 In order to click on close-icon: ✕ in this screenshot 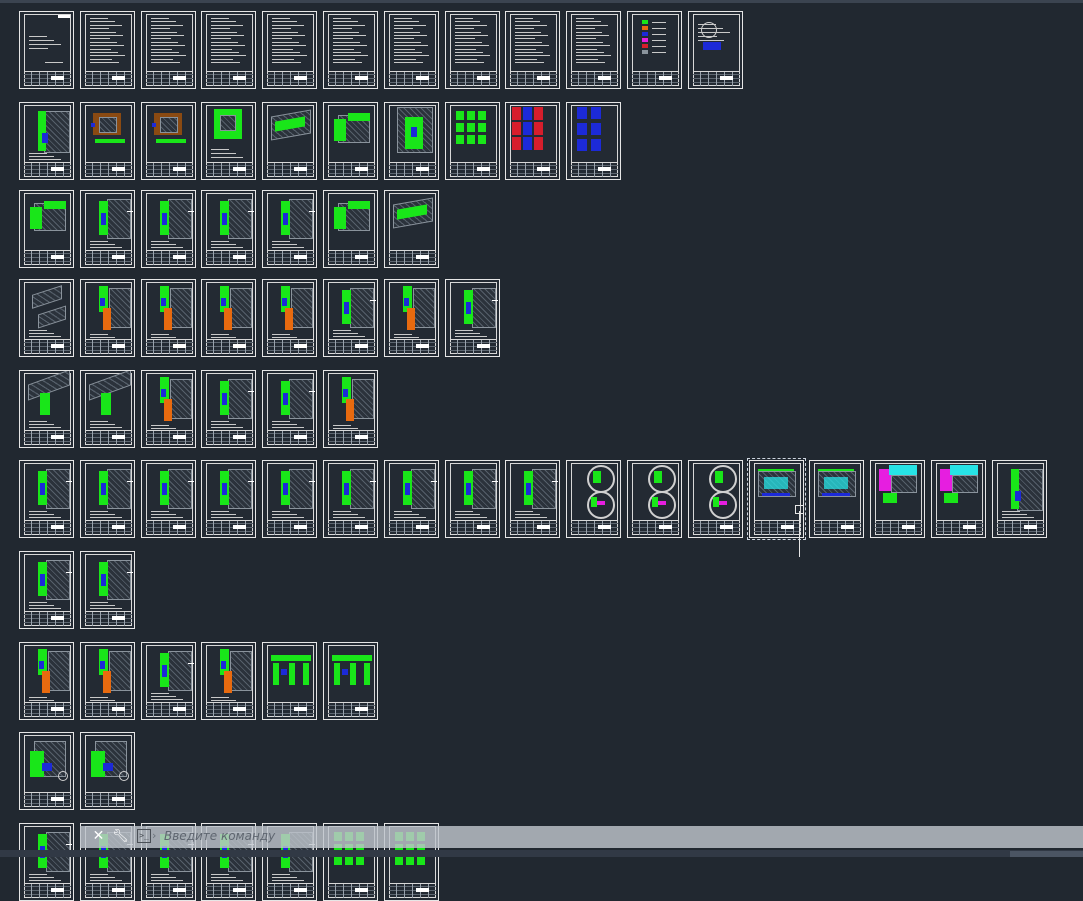, I will do `click(98, 836)`.